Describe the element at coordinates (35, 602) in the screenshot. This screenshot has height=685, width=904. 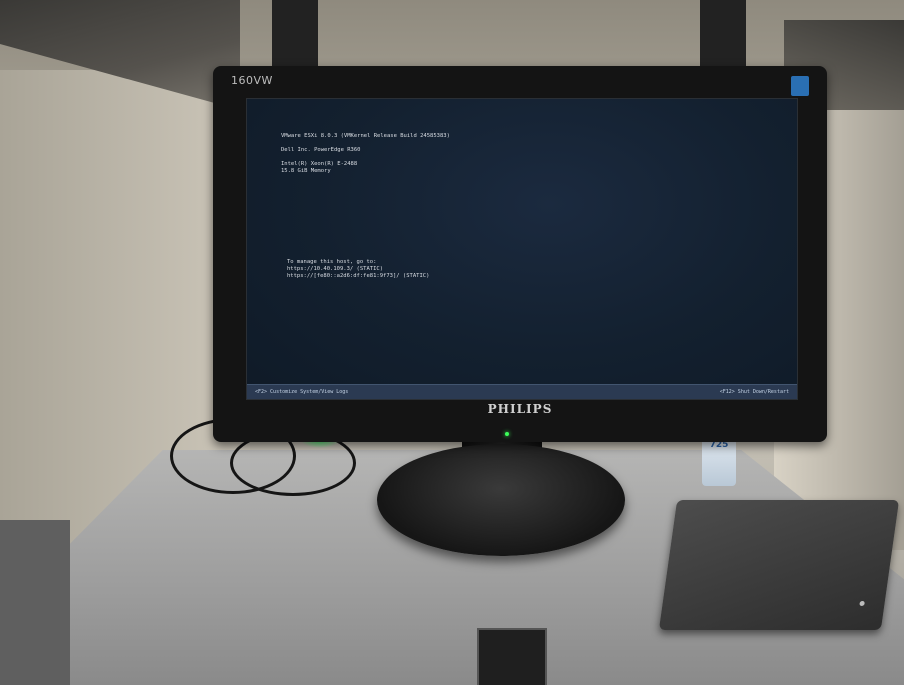
I see `desk-edge` at that location.